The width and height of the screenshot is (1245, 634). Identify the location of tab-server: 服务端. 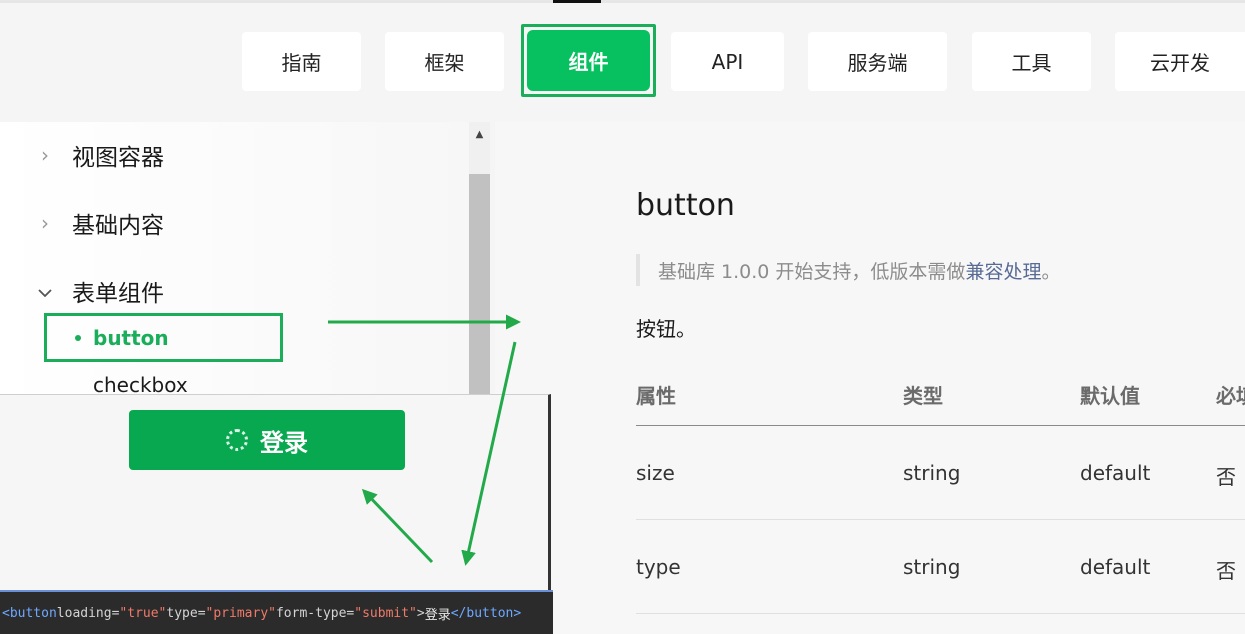
(877, 61).